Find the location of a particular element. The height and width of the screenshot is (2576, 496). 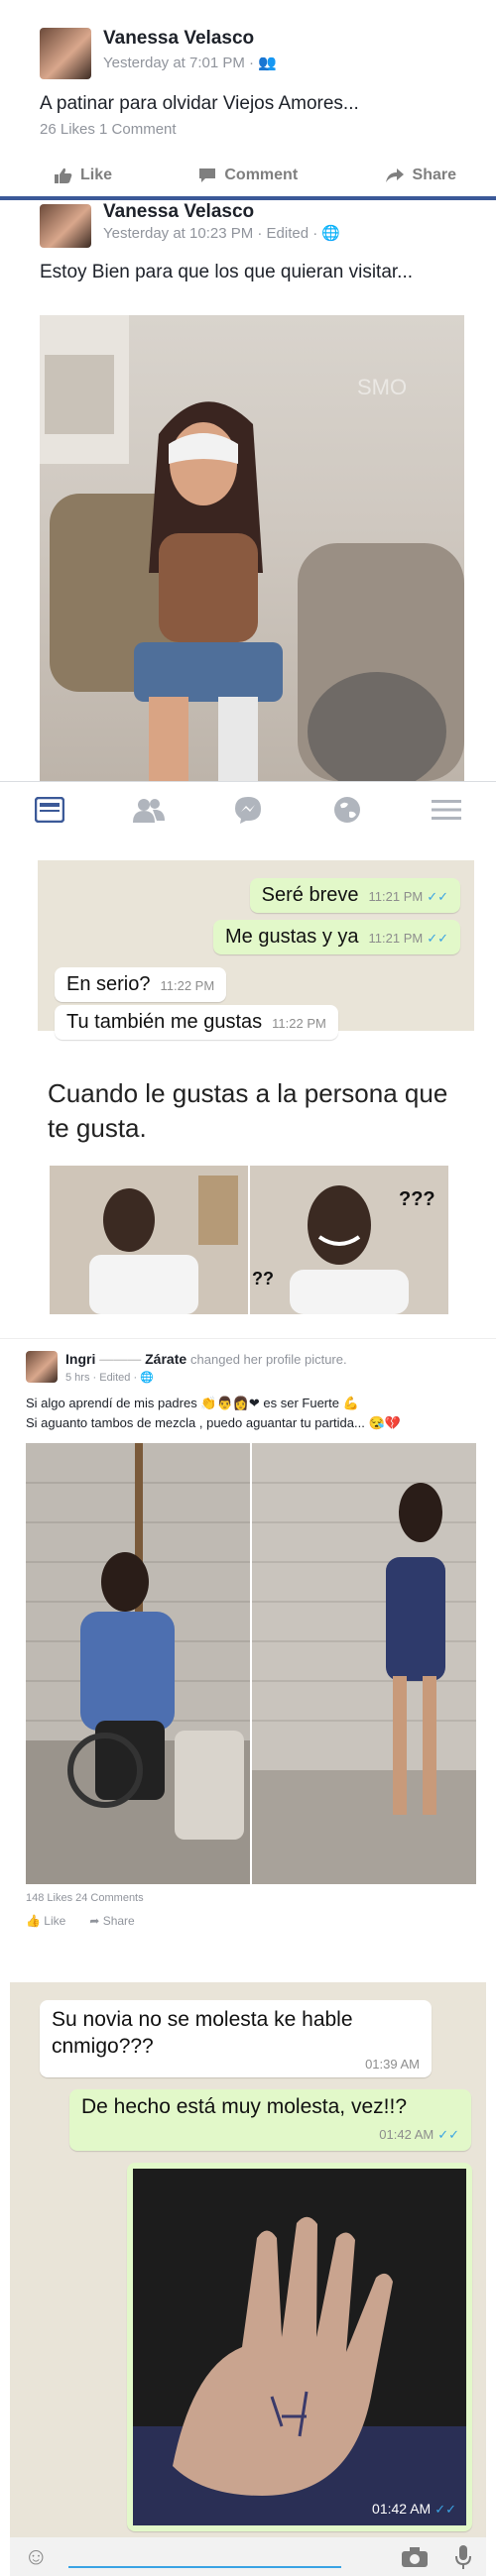

hand-photo: 01:42 AM ✓✓ is located at coordinates (299, 2347).